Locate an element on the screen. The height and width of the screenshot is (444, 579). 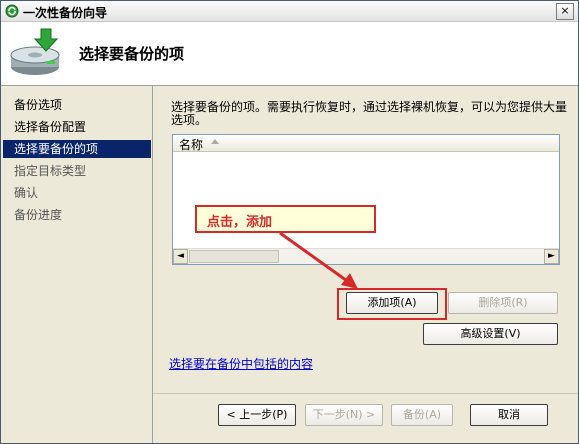
step-backup-config: 选择备份配置 is located at coordinates (50, 127).